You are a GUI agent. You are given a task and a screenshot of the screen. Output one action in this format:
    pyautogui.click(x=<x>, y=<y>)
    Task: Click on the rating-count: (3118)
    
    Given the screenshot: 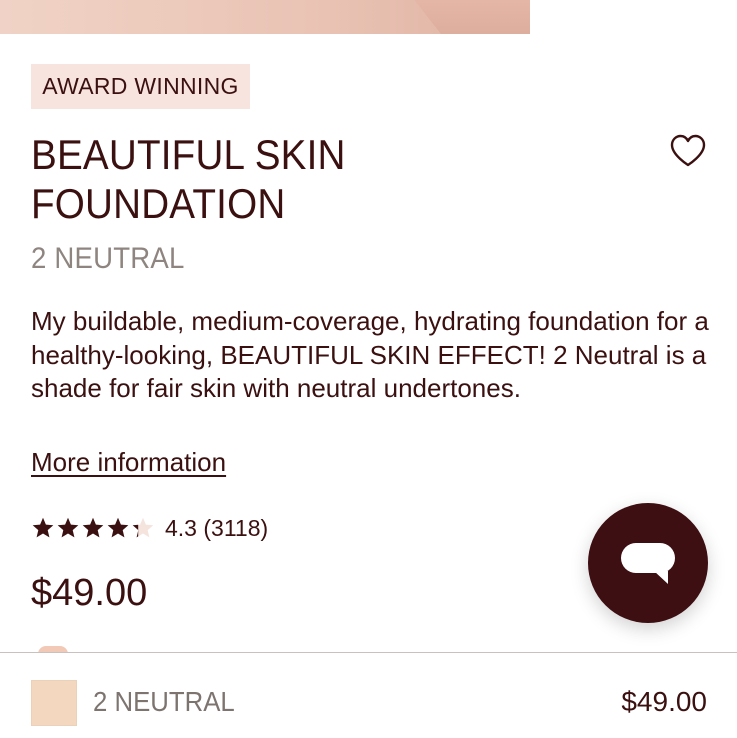 What is the action you would take?
    pyautogui.click(x=236, y=527)
    